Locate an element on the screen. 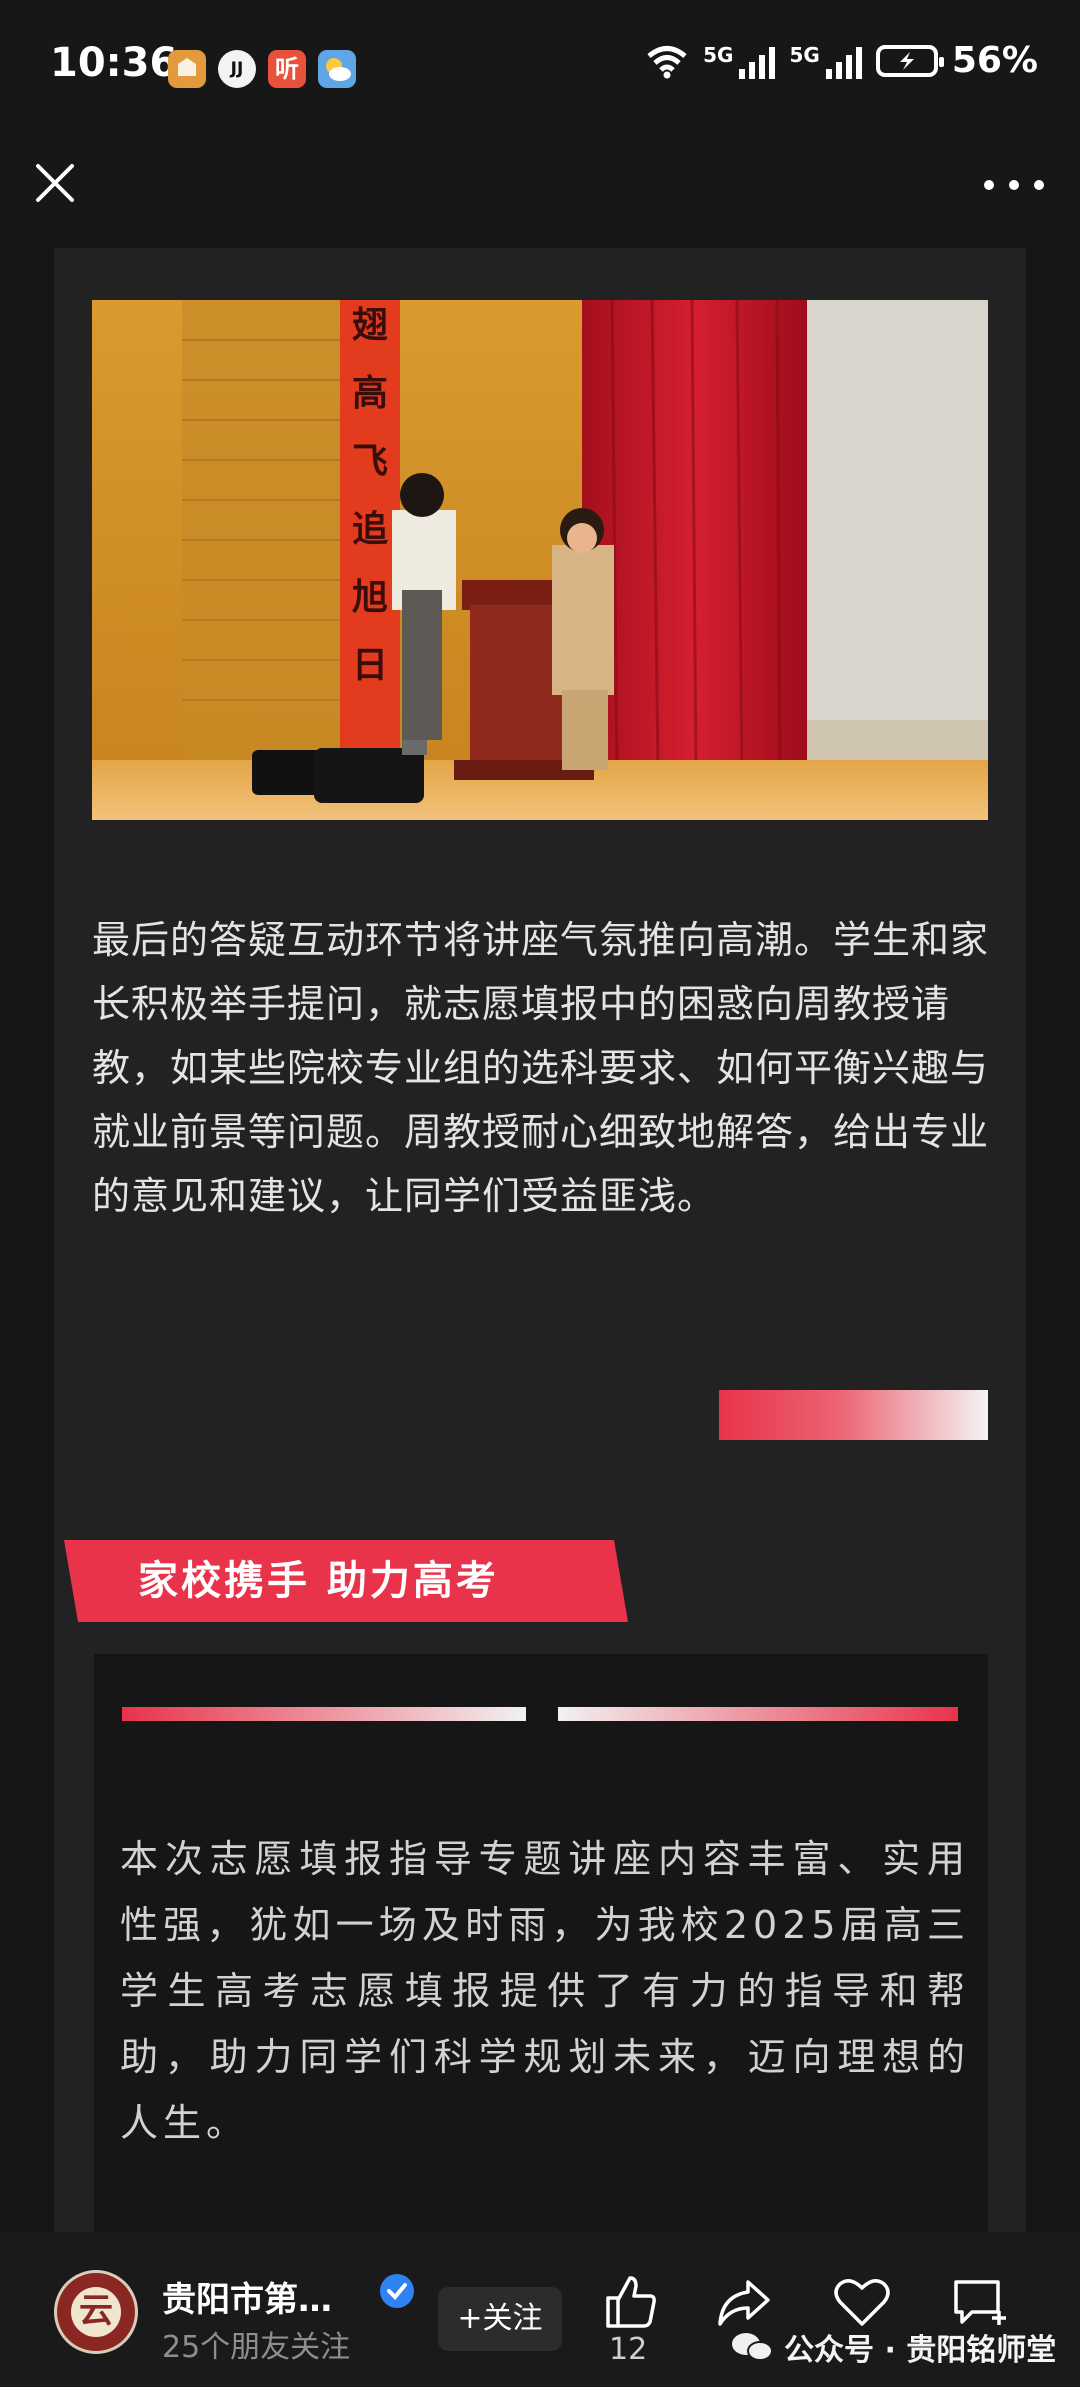 Image resolution: width=1080 pixels, height=2387 pixels. close-button is located at coordinates (55, 183).